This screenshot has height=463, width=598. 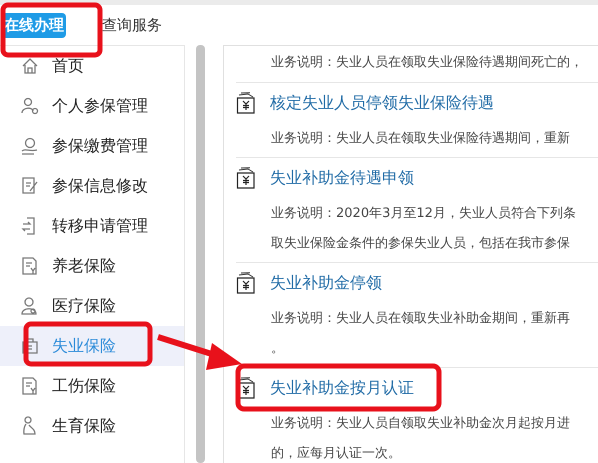 I want to click on sidebar-item: 参保信息修改, so click(x=92, y=186).